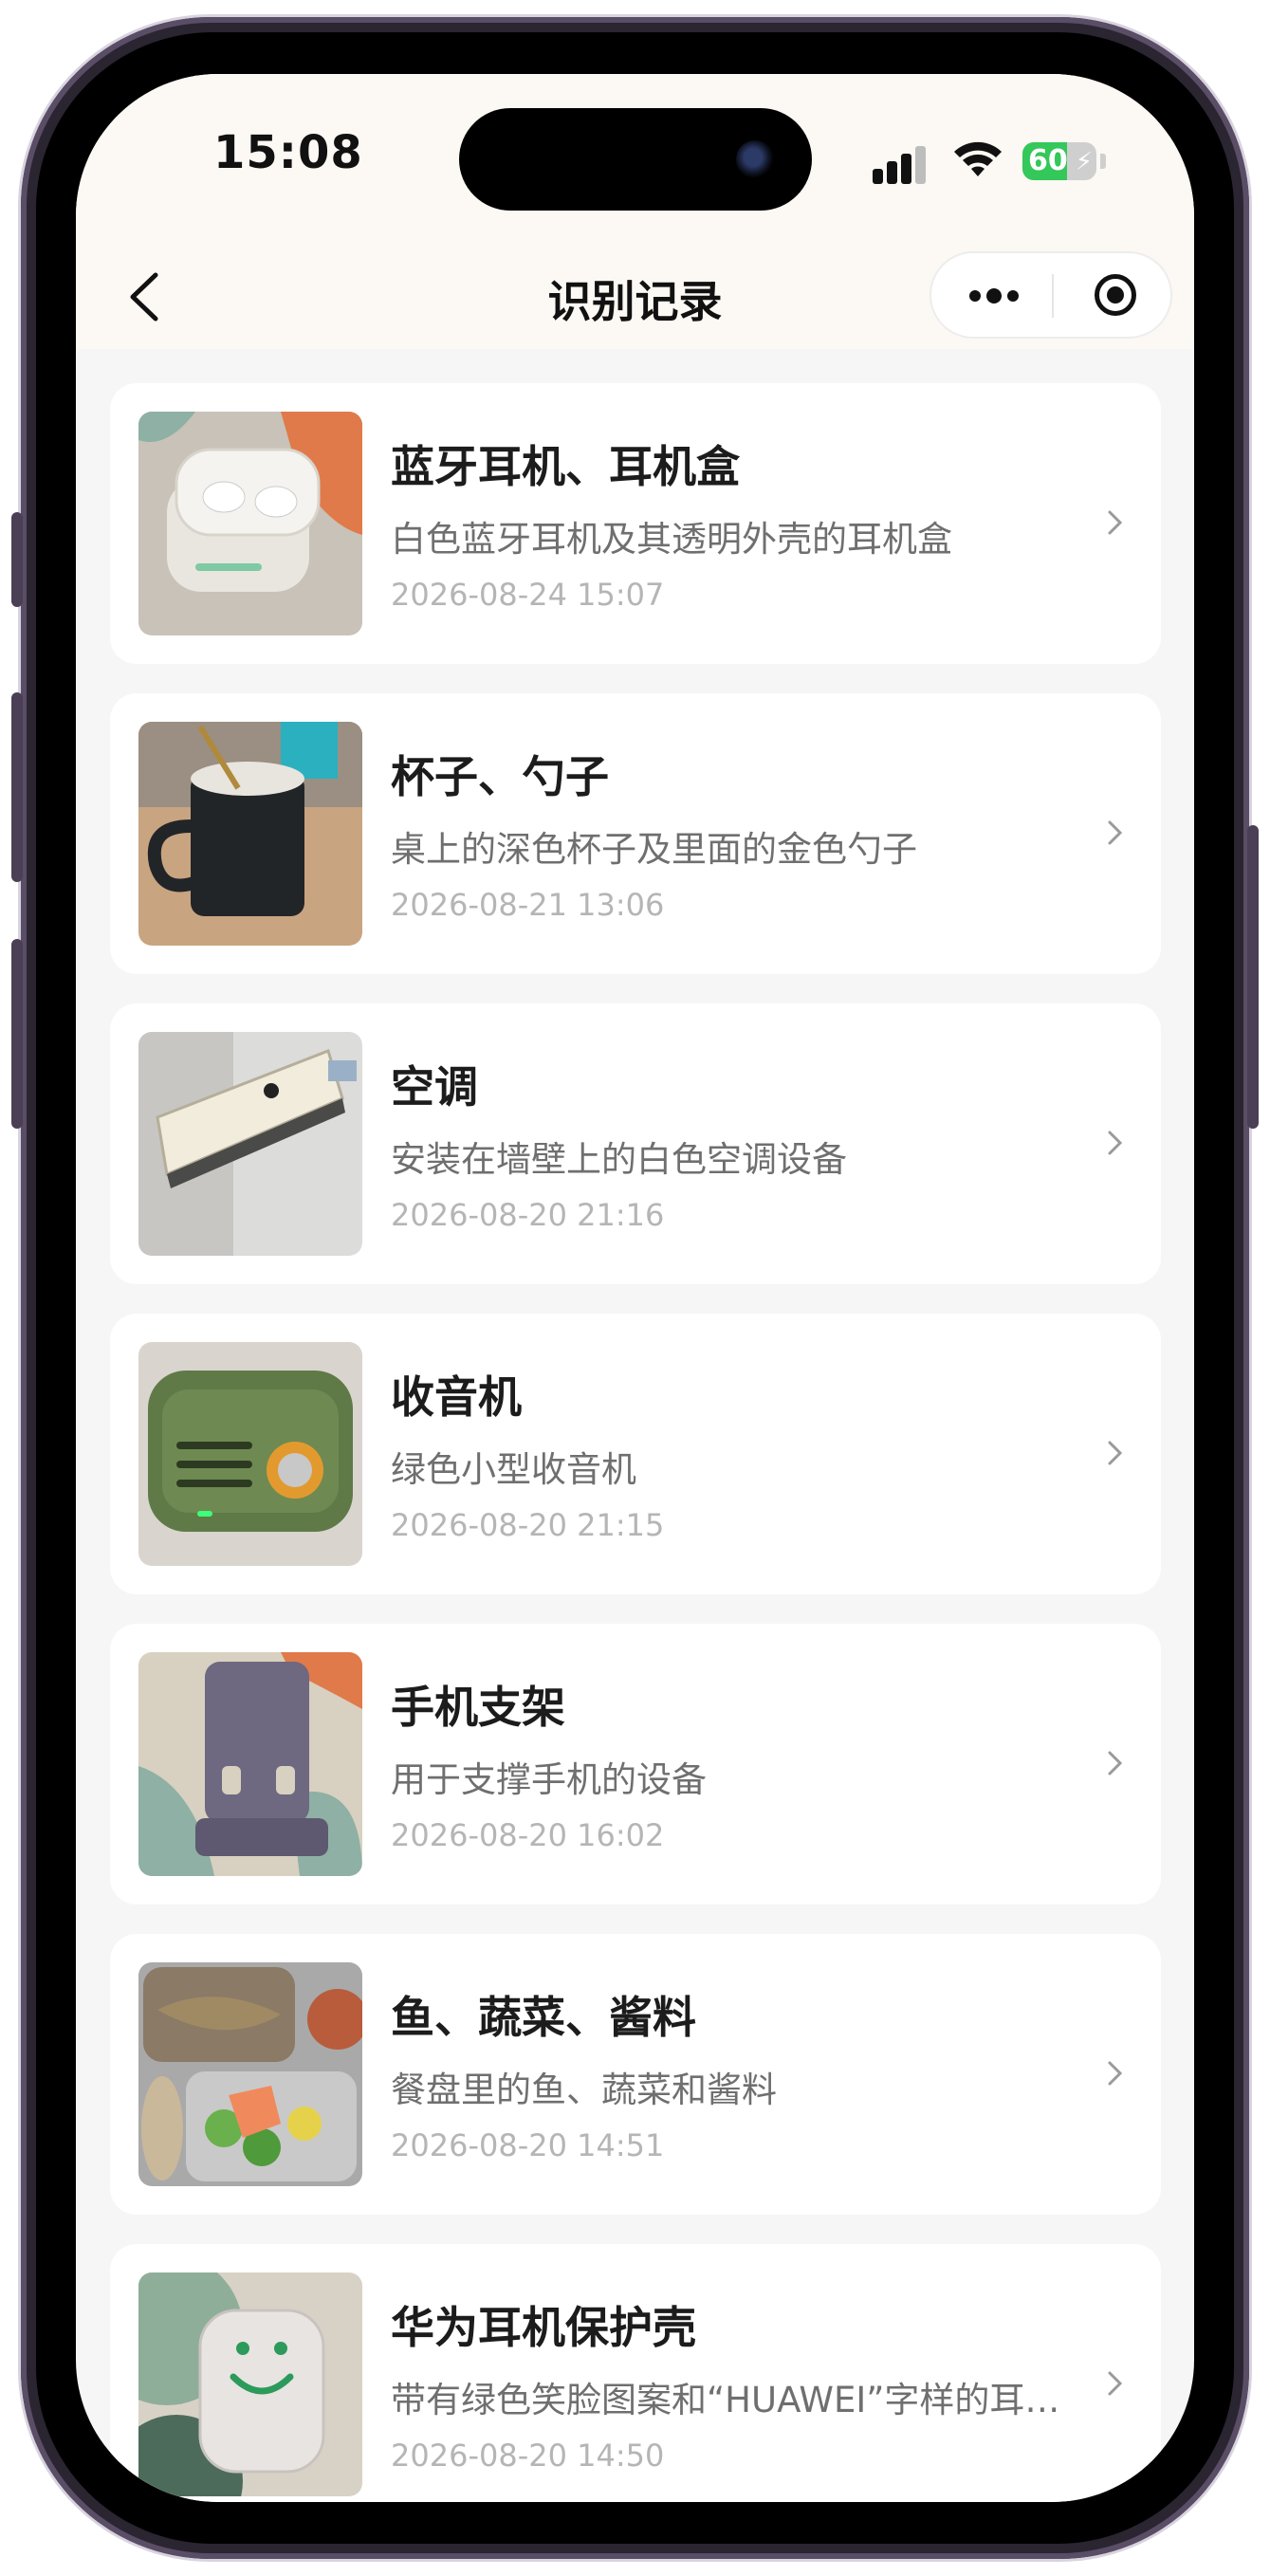  Describe the element at coordinates (250, 834) in the screenshot. I see `mug-spoon-photo` at that location.